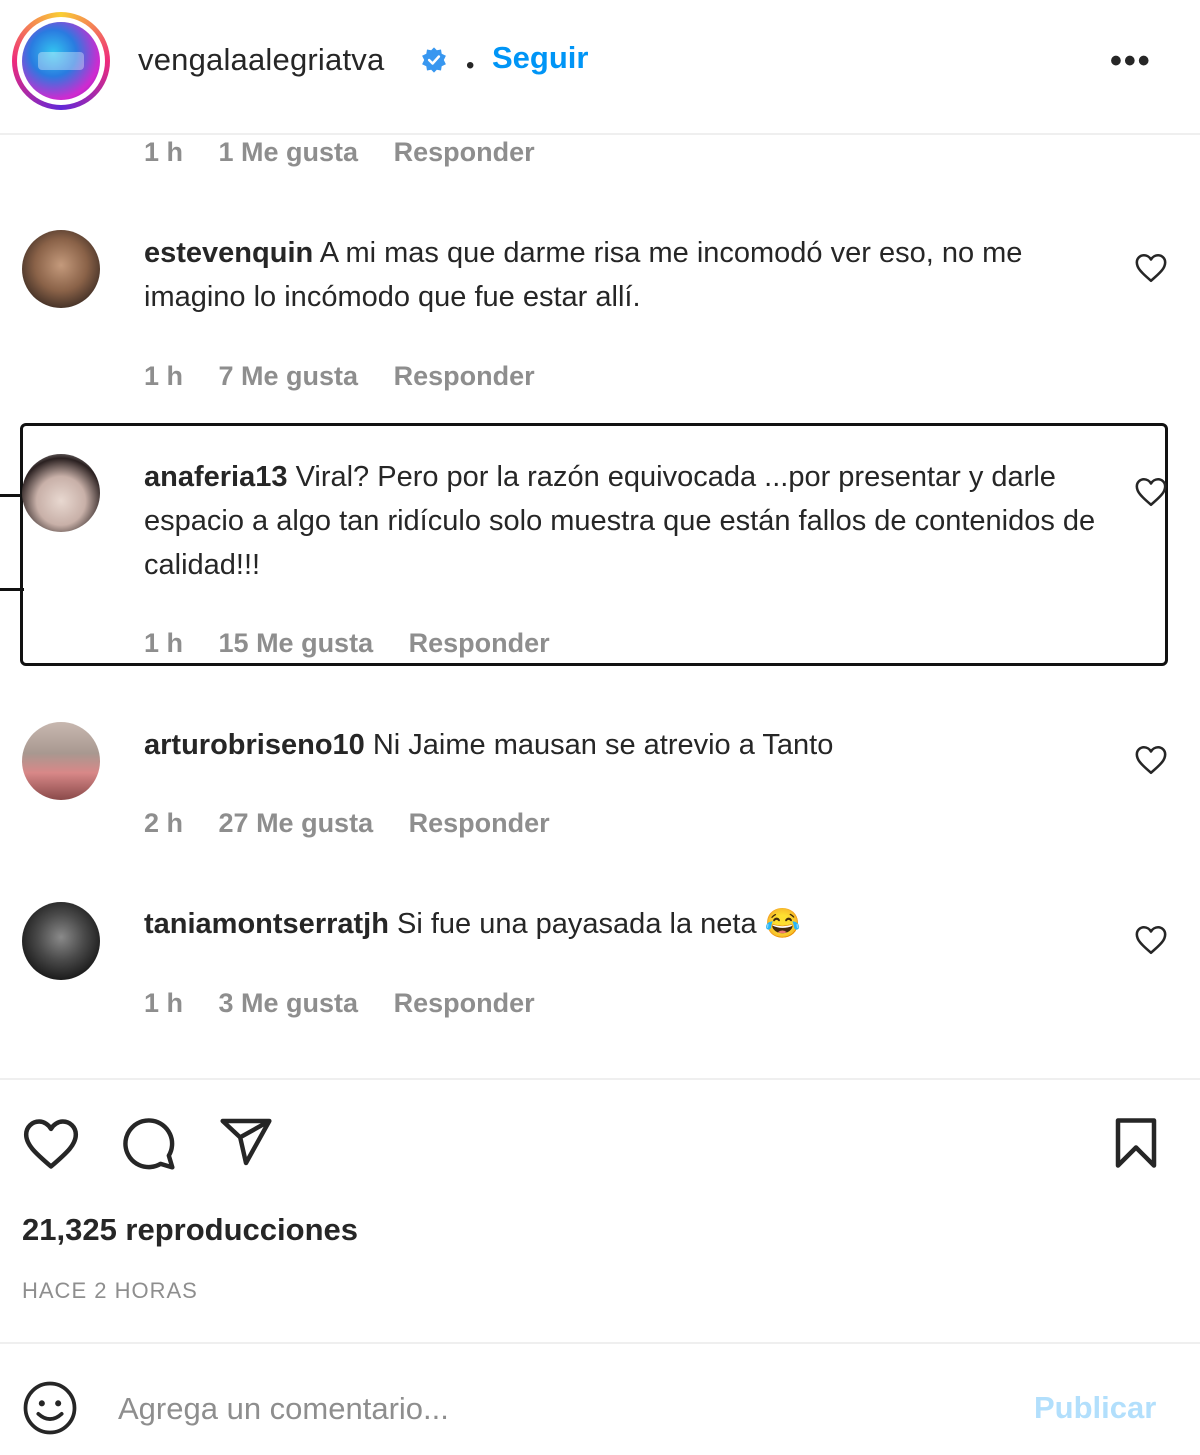 The image size is (1200, 1455). I want to click on view-count: 21,325 reproducciones, so click(190, 1229).